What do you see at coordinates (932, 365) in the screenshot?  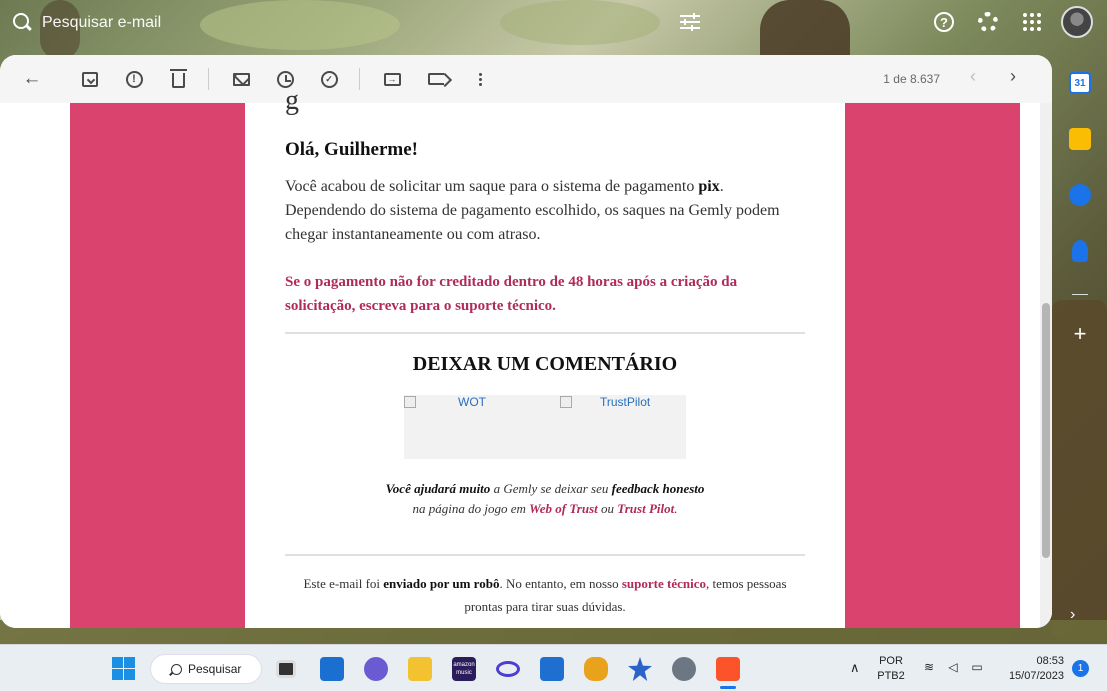 I see `email-side-band-right` at bounding box center [932, 365].